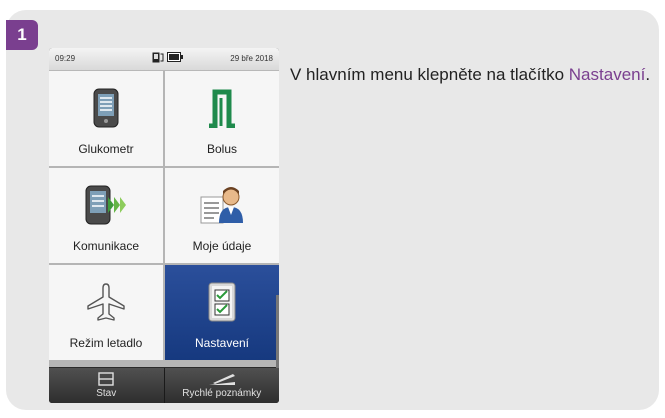  I want to click on tile-label: Nastavení, so click(222, 343).